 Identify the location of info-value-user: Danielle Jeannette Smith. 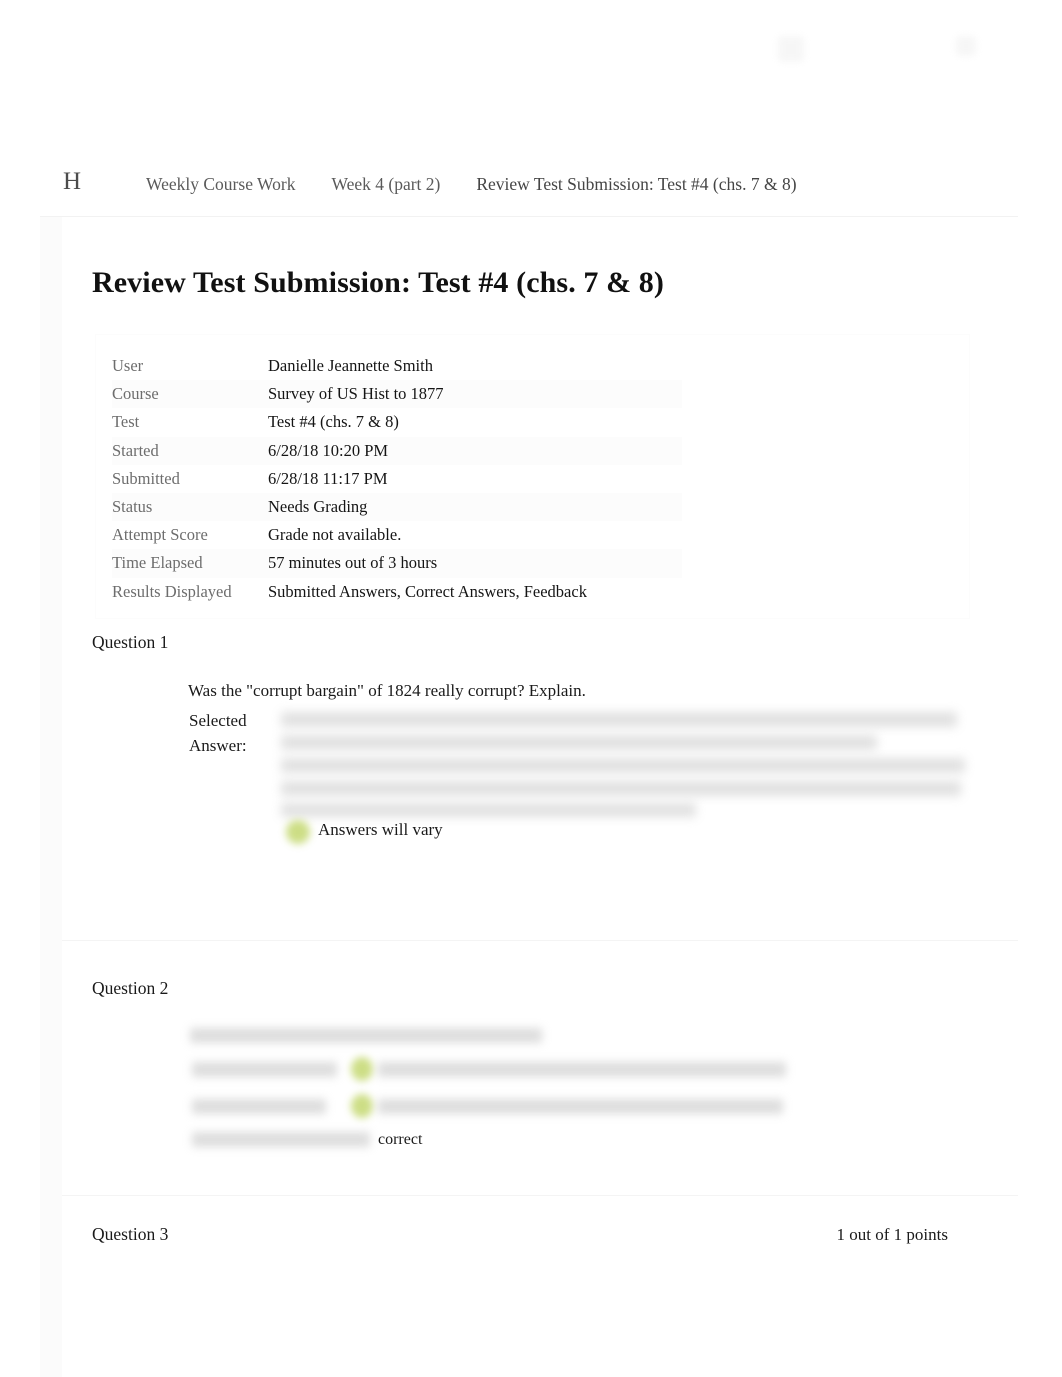
(350, 365).